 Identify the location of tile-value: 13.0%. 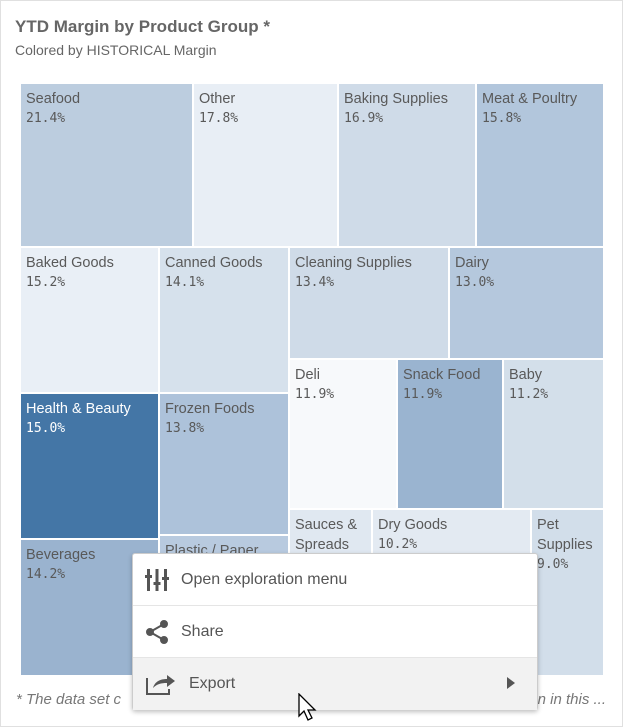
(475, 282).